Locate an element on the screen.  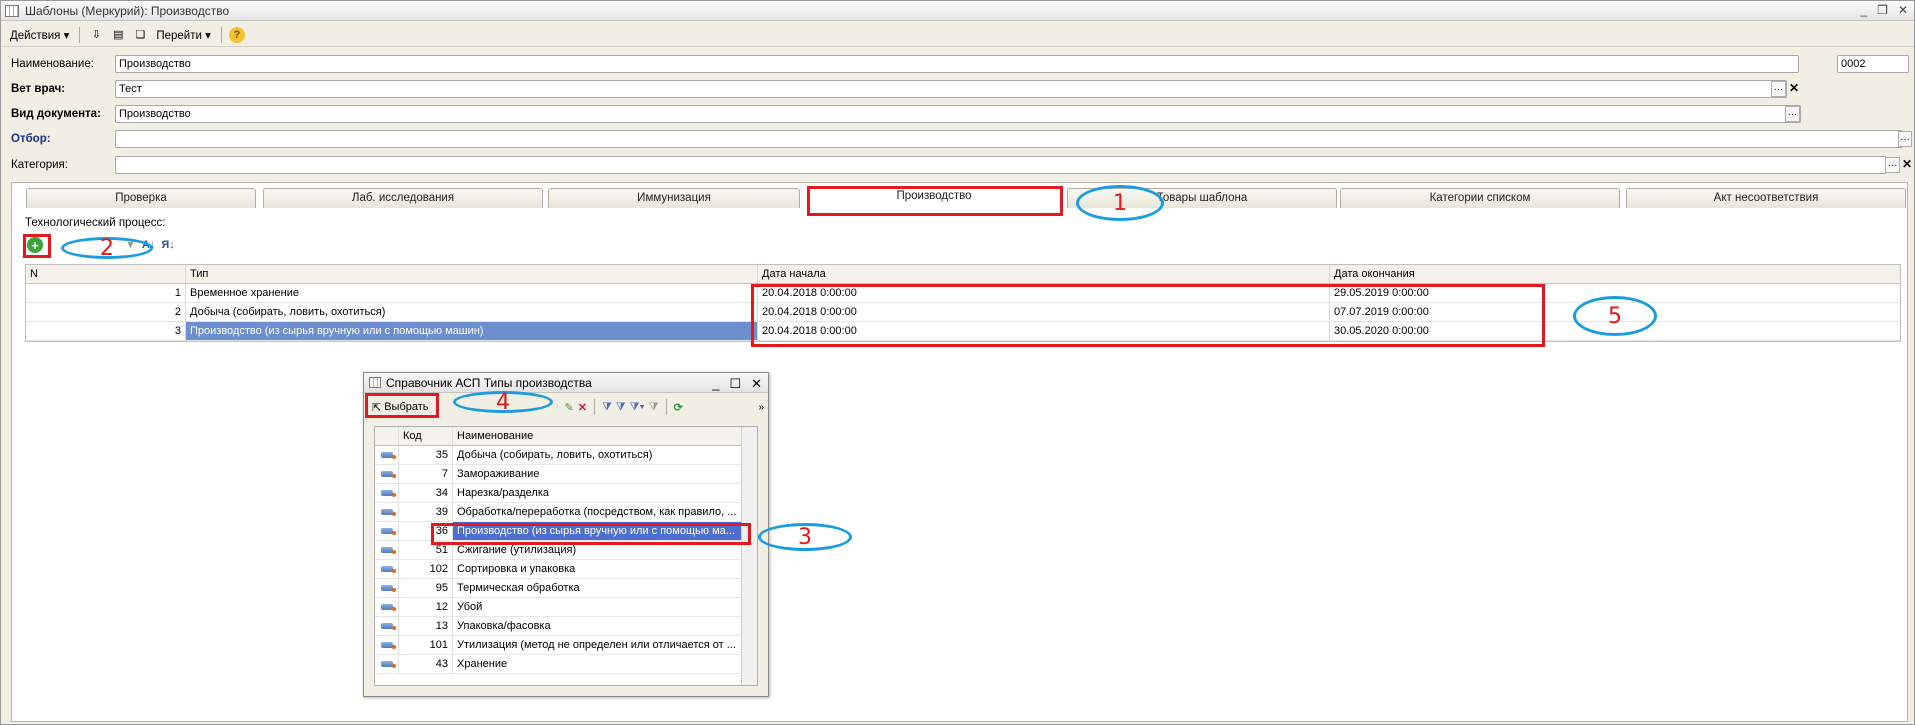
vet-field: Тест is located at coordinates (951, 89).